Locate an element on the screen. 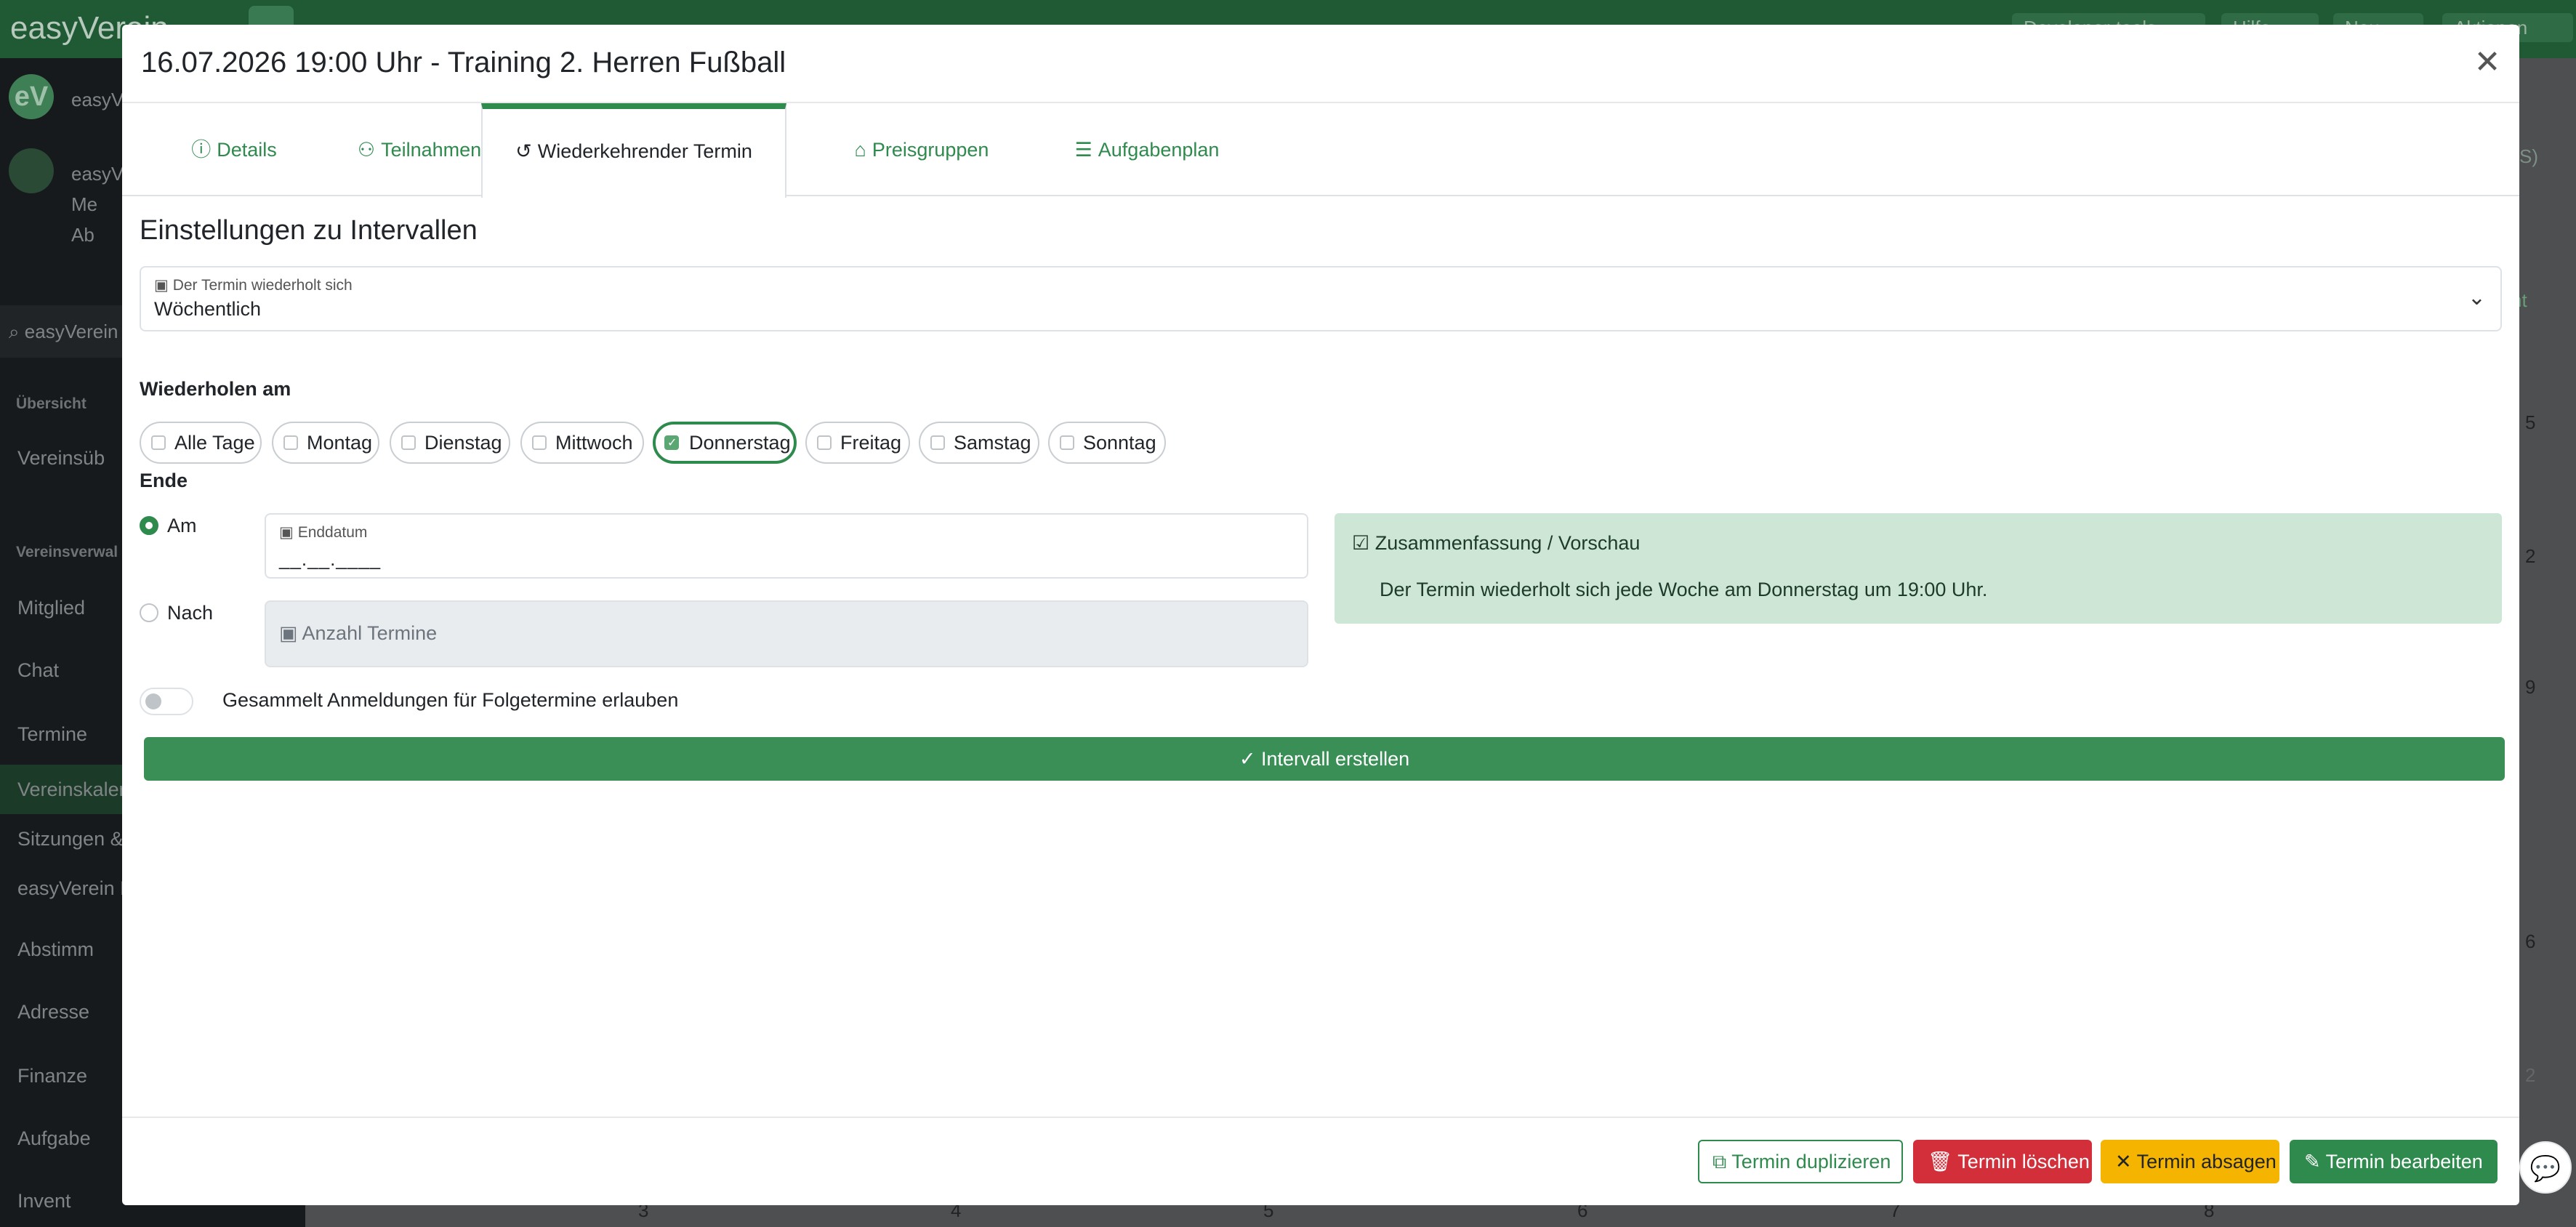  cancel-event-button: ✕ Termin absagen is located at coordinates (2190, 1161).